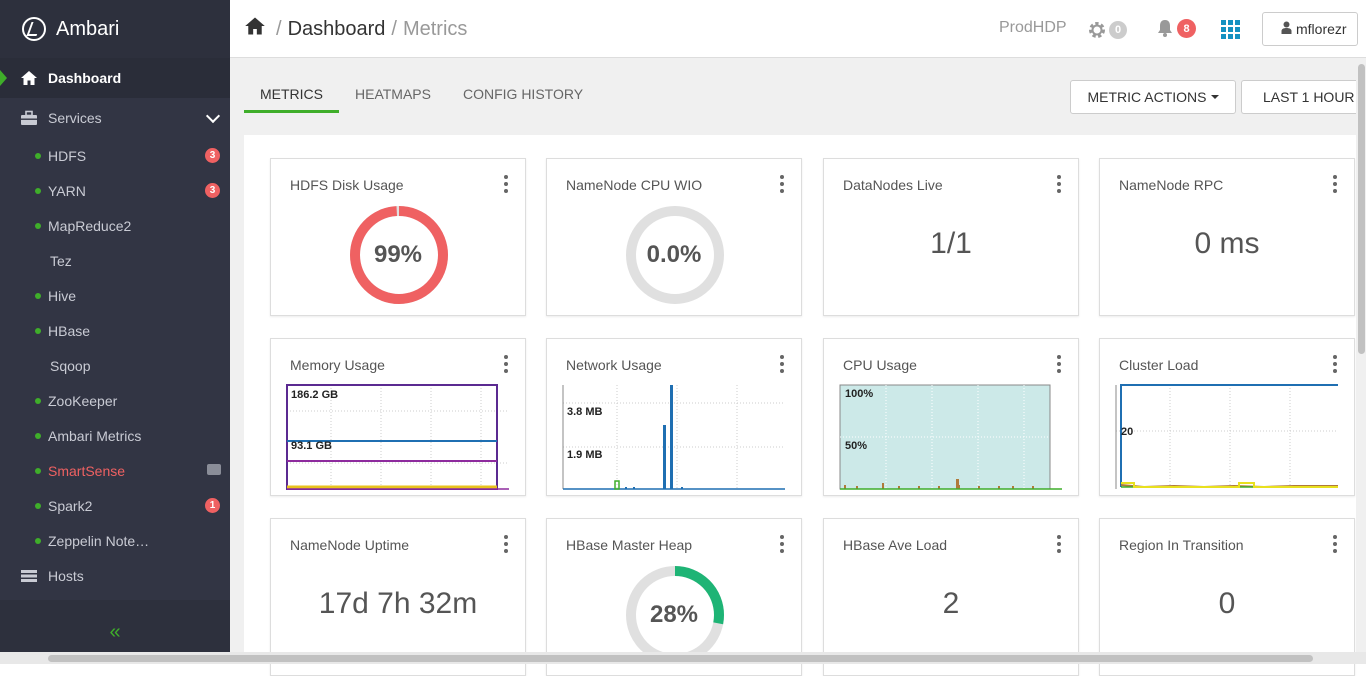  I want to click on sidebar-item-label: Services, so click(75, 118).